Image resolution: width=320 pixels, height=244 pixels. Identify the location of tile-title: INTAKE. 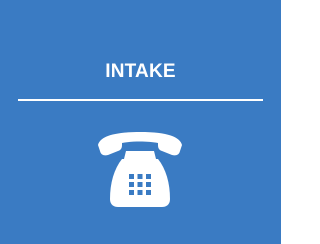
(140, 71).